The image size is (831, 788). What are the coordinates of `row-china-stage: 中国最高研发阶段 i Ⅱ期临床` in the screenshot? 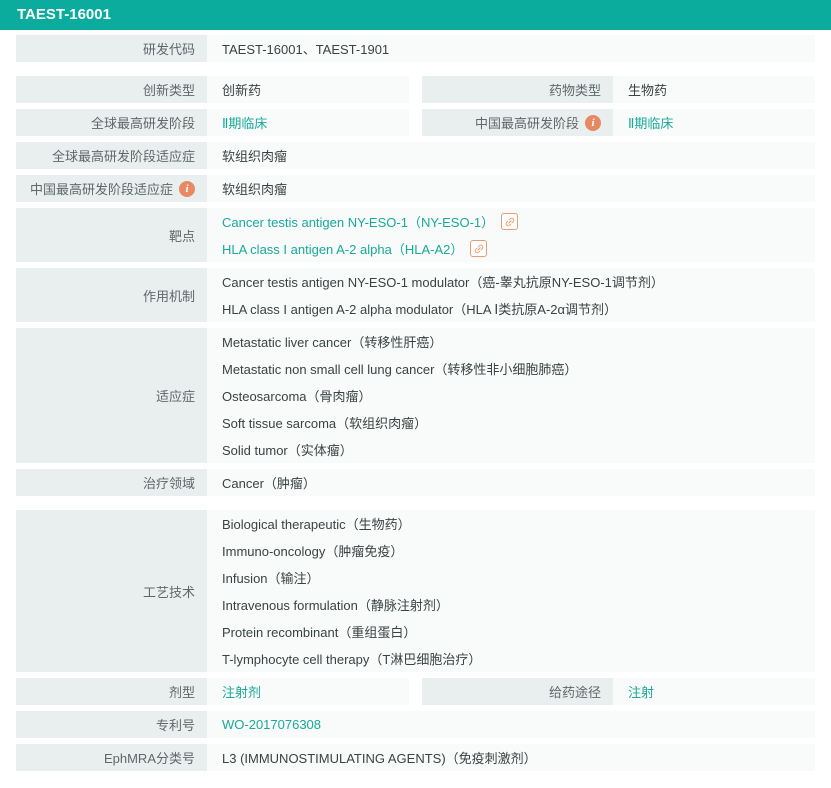 It's located at (618, 122).